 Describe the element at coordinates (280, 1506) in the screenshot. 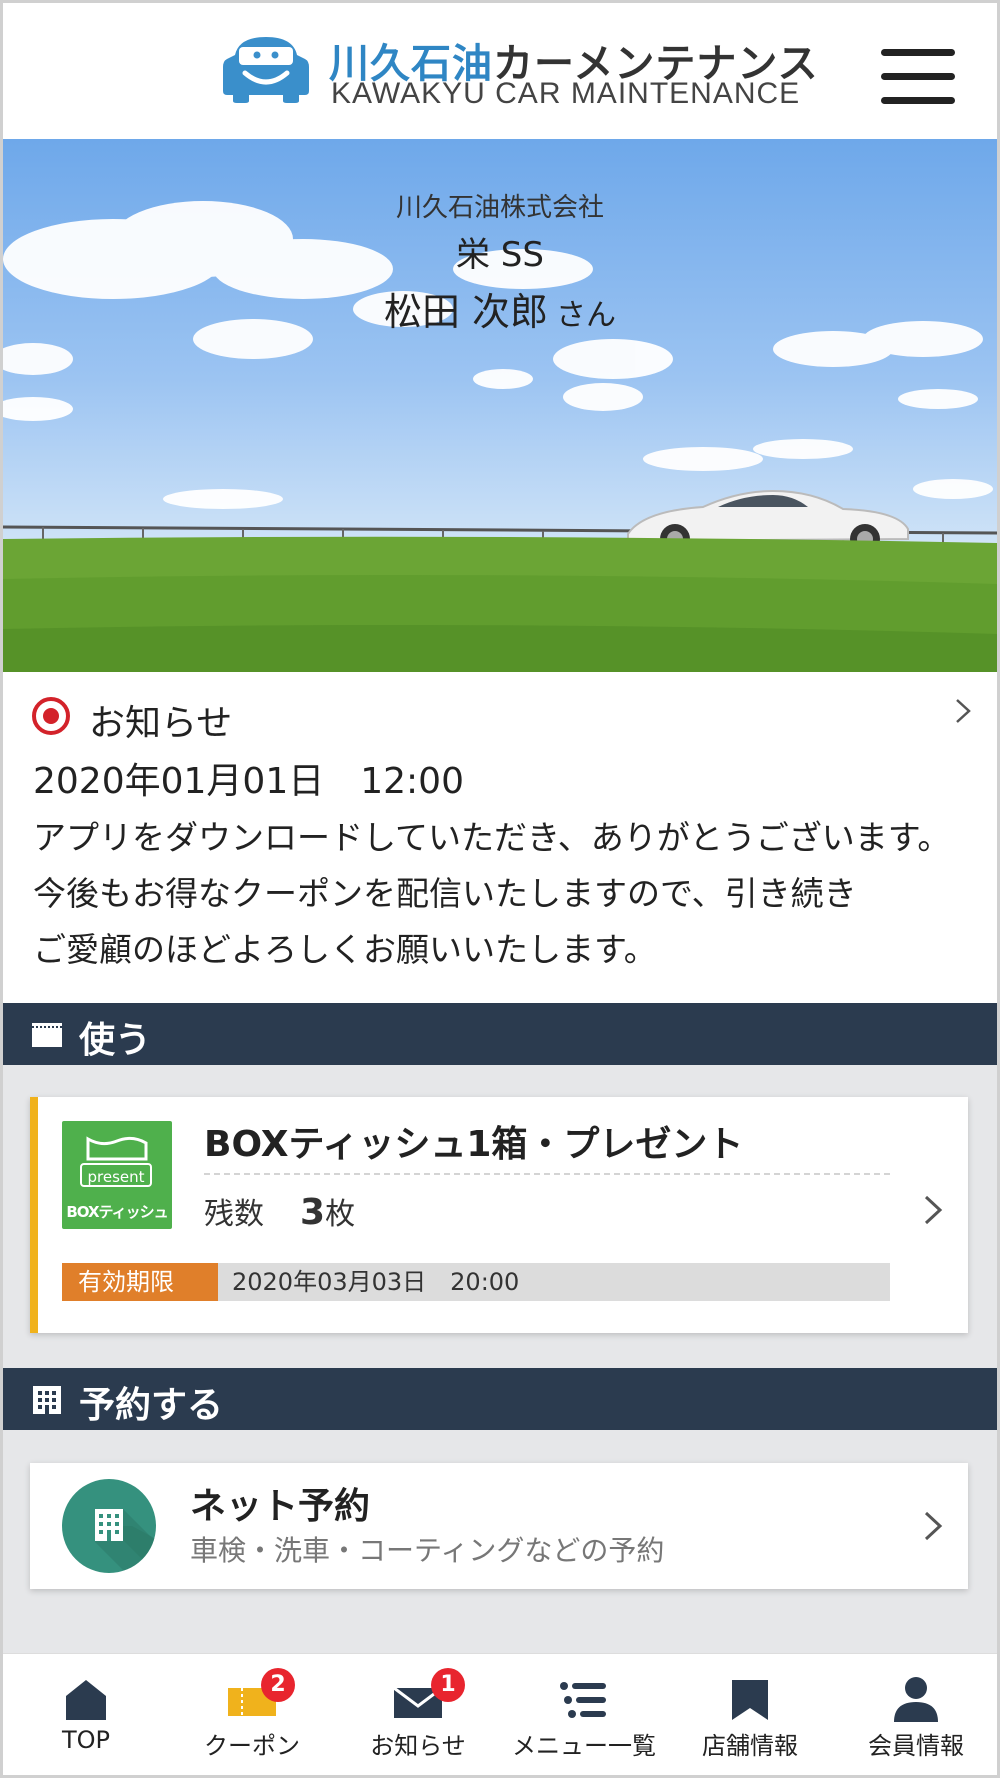

I see `reservation-title: ネット予約` at that location.